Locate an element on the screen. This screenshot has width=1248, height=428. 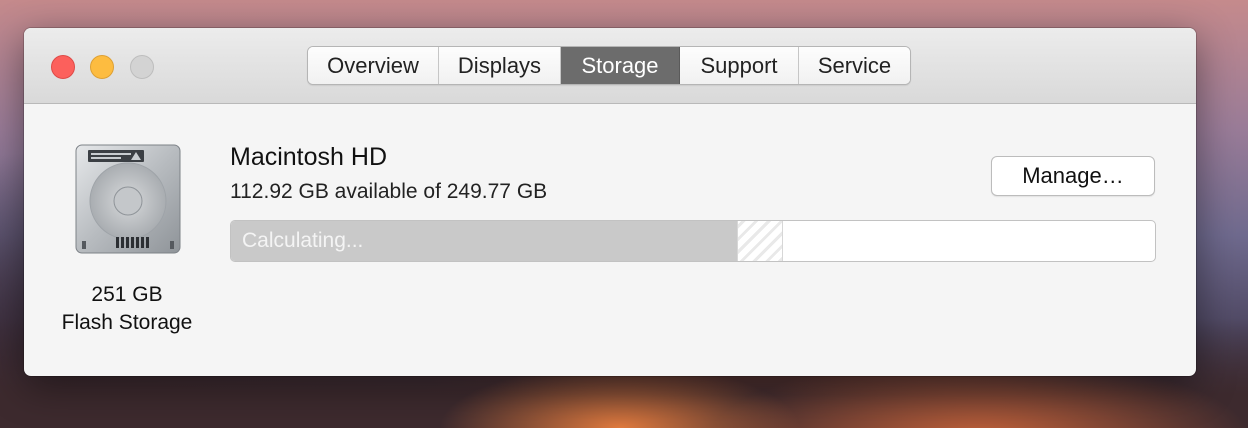
tab-service: Service is located at coordinates (854, 65).